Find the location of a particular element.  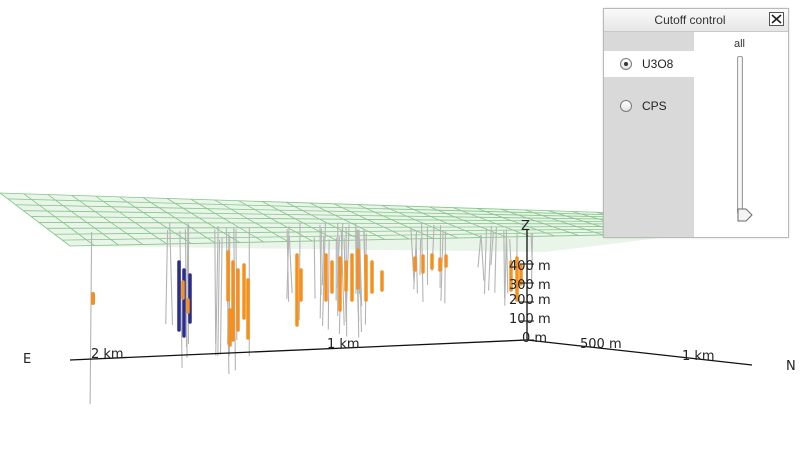

cutoff-slider-track is located at coordinates (740, 135).